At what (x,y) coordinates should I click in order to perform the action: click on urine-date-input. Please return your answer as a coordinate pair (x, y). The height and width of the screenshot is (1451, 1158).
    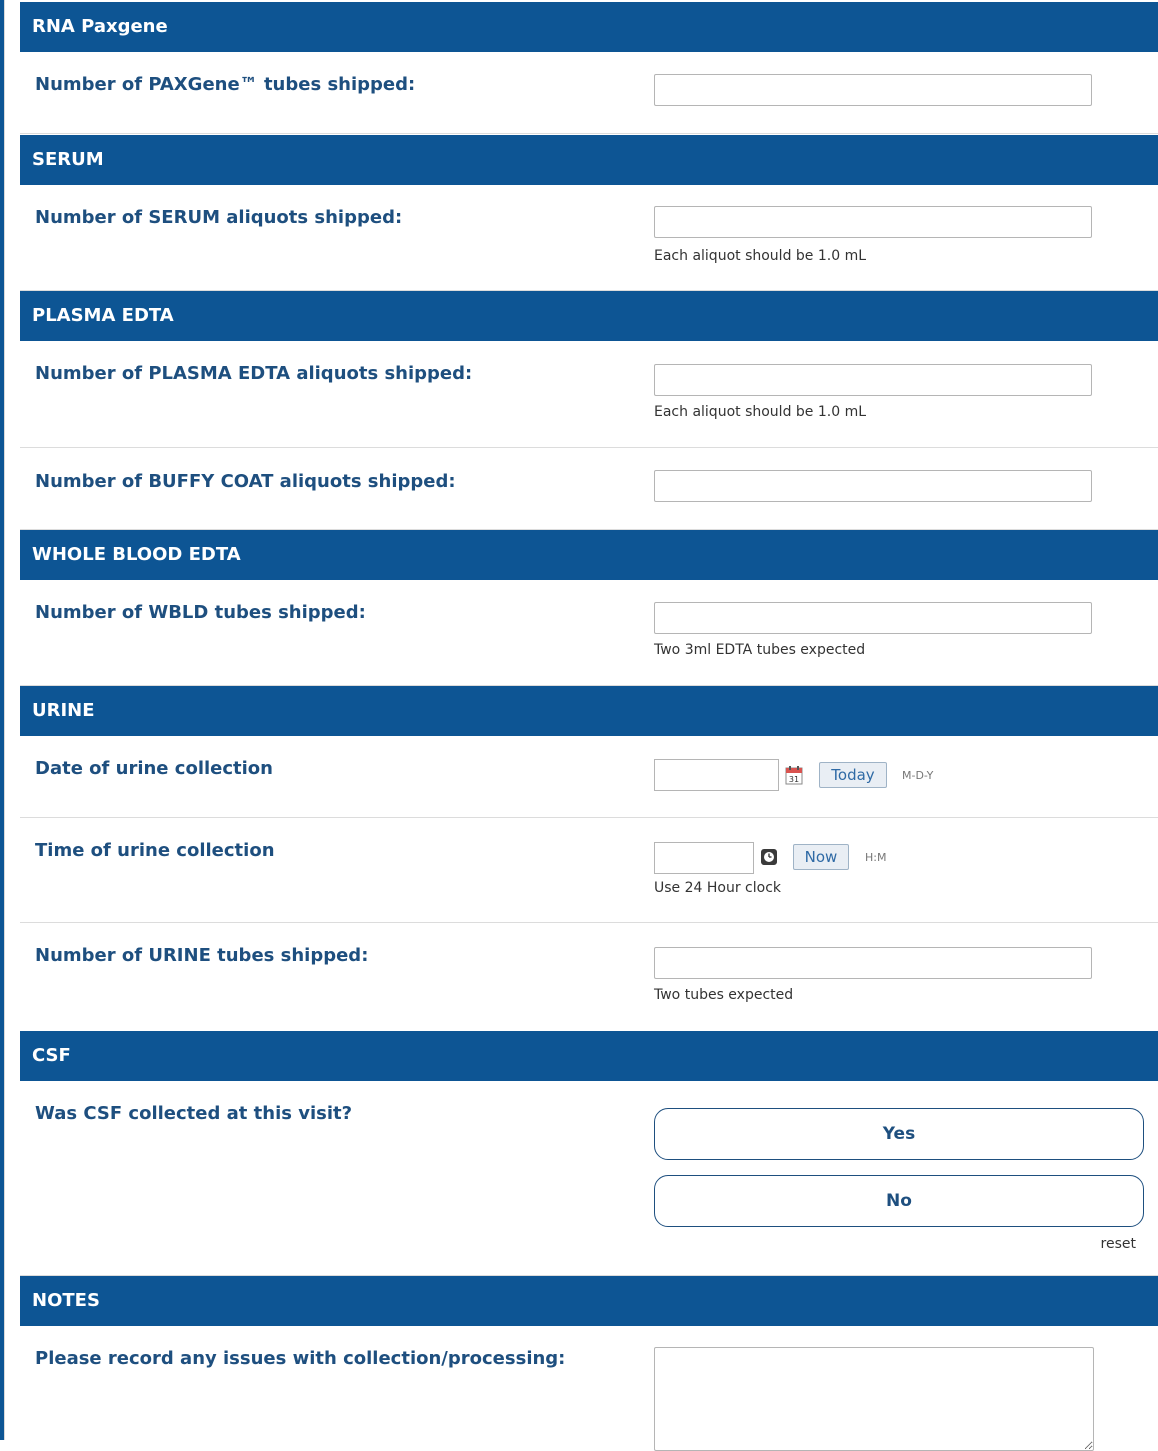
    Looking at the image, I should click on (716, 775).